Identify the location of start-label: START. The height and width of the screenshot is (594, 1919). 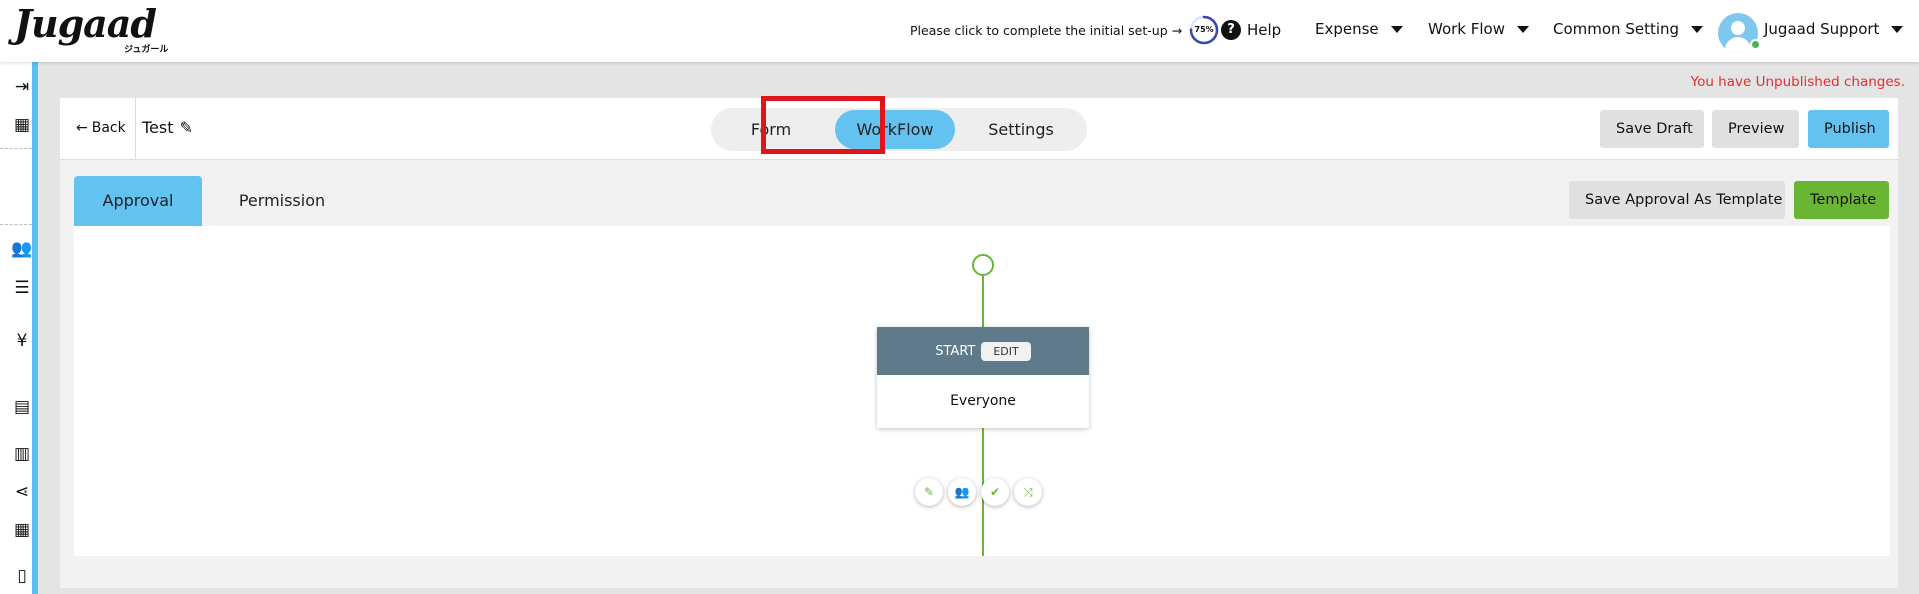
(955, 351).